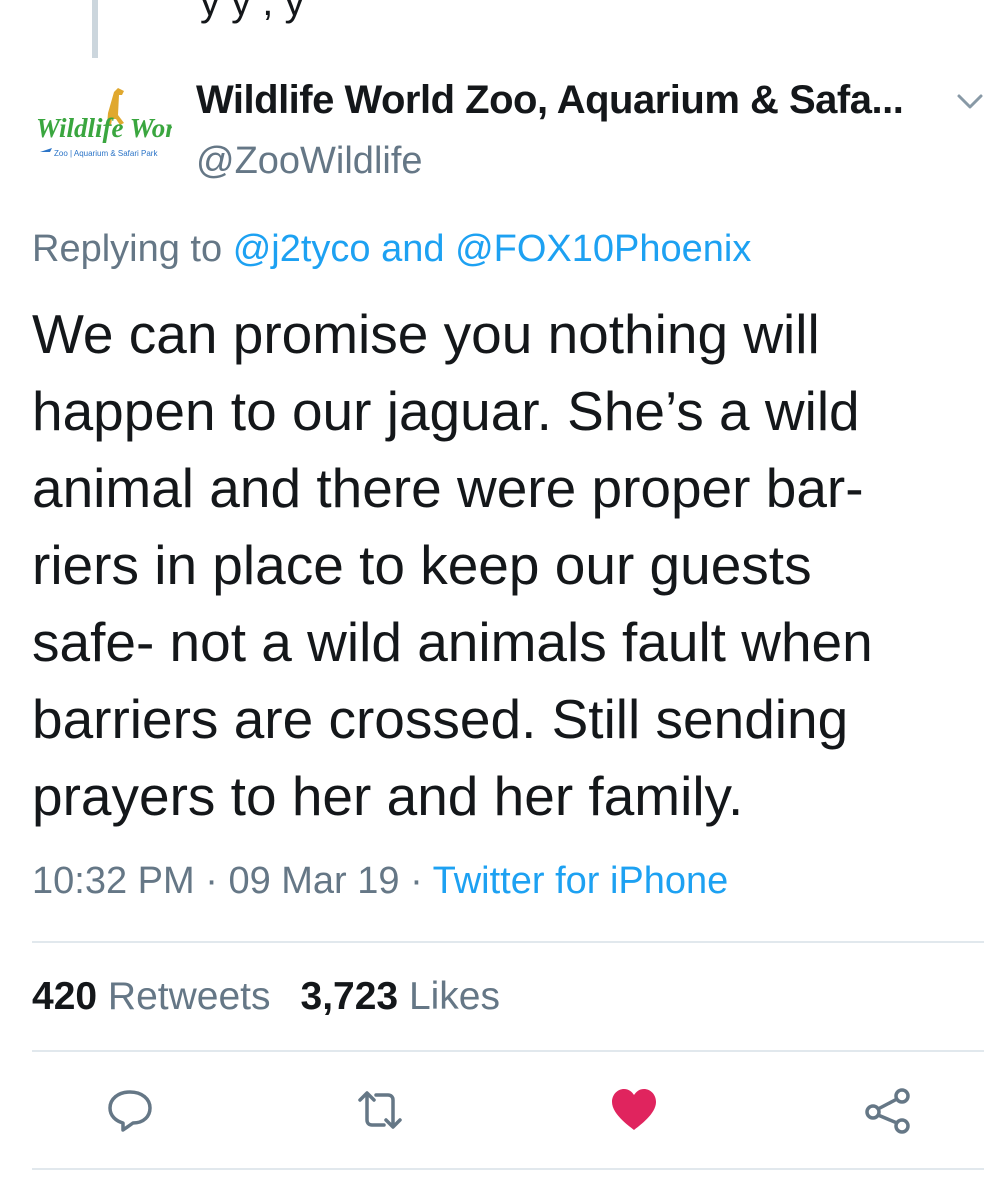  What do you see at coordinates (422, 565) in the screenshot?
I see `tweet-line: riers in place to keep our guests` at bounding box center [422, 565].